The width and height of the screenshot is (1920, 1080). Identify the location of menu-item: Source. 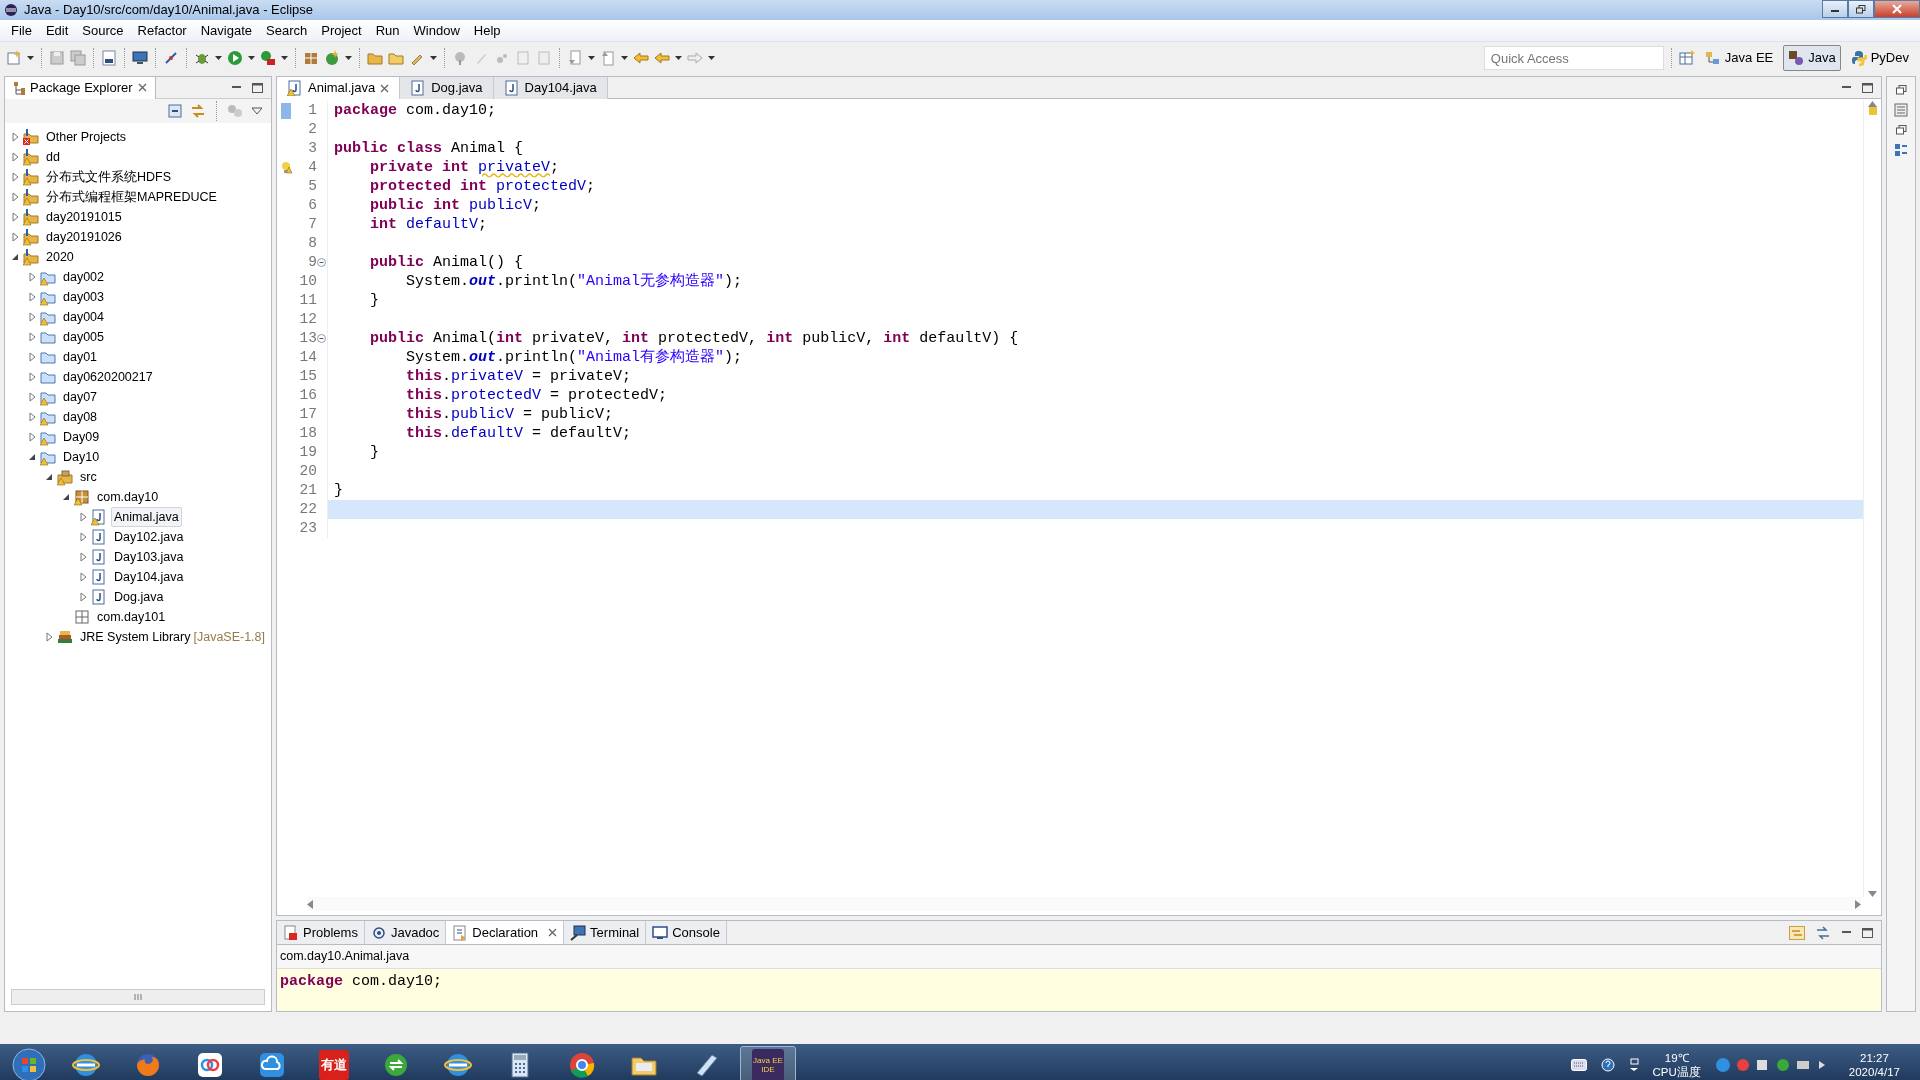
(103, 30).